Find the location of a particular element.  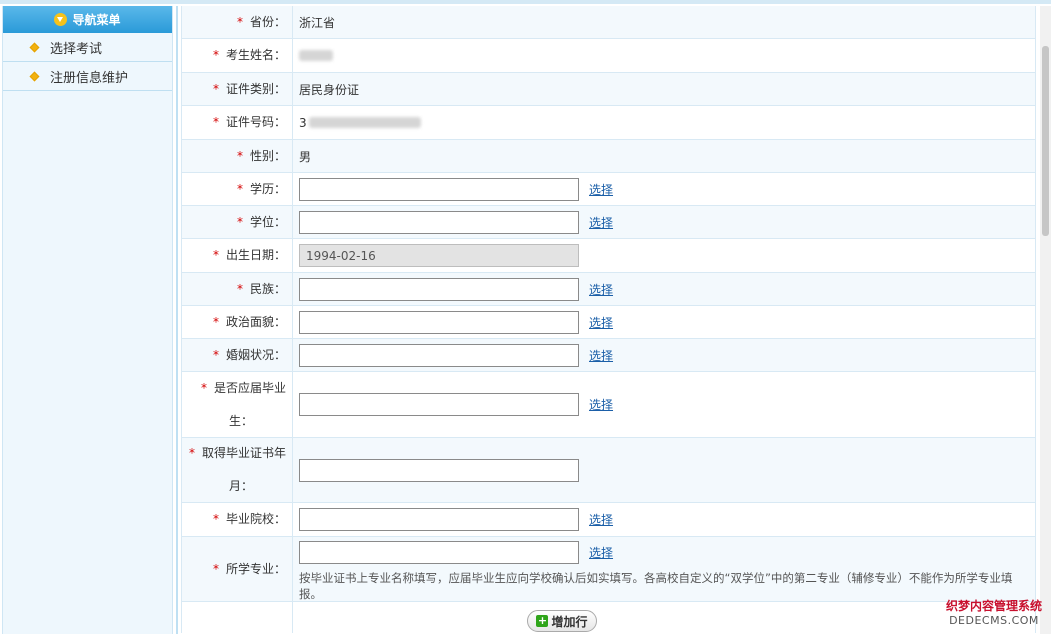

form-row-ethnicity: * 民族： 选择 is located at coordinates (608, 289).